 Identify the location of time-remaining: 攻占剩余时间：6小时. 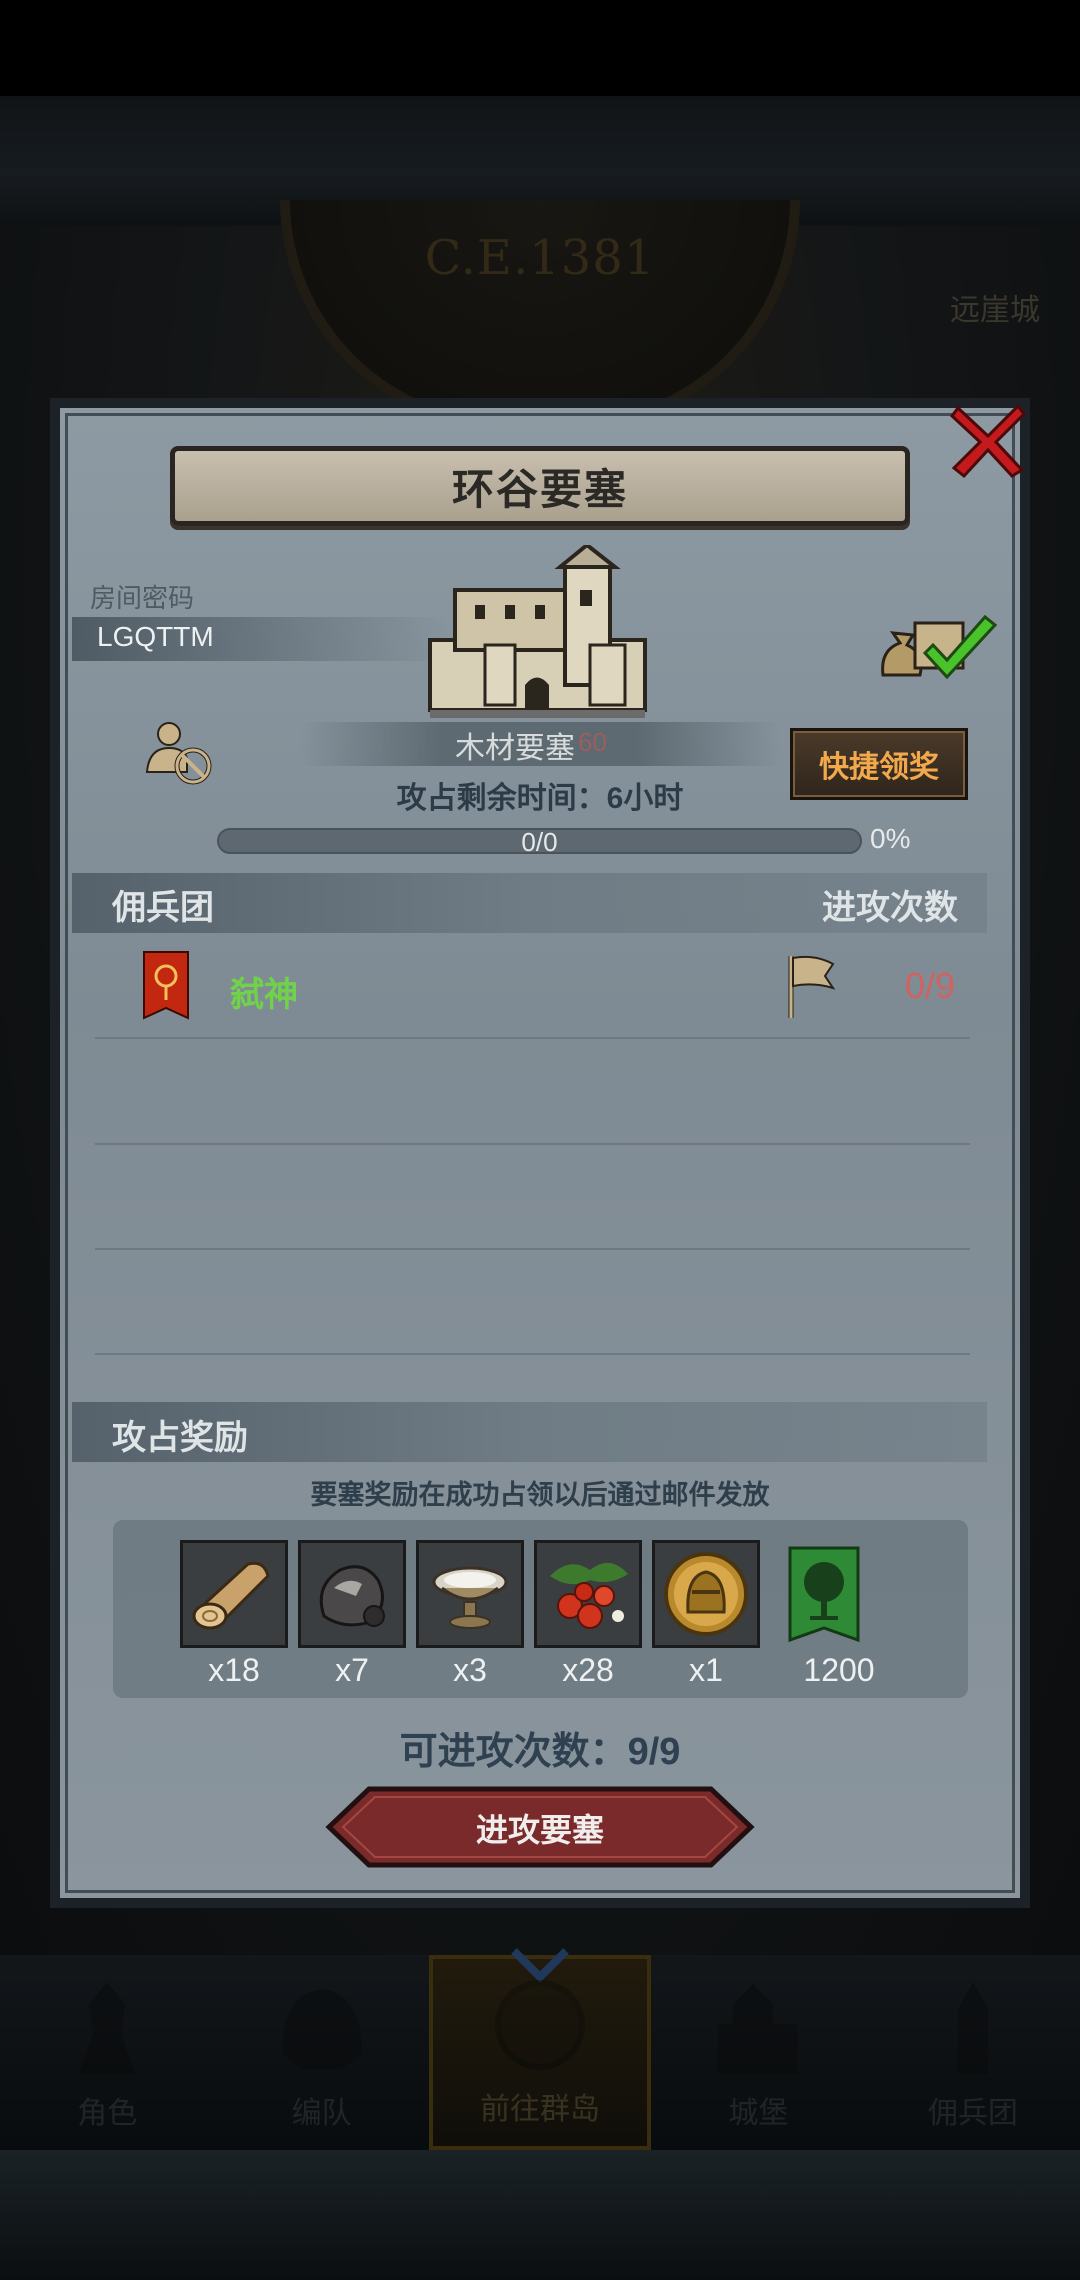
(540, 798).